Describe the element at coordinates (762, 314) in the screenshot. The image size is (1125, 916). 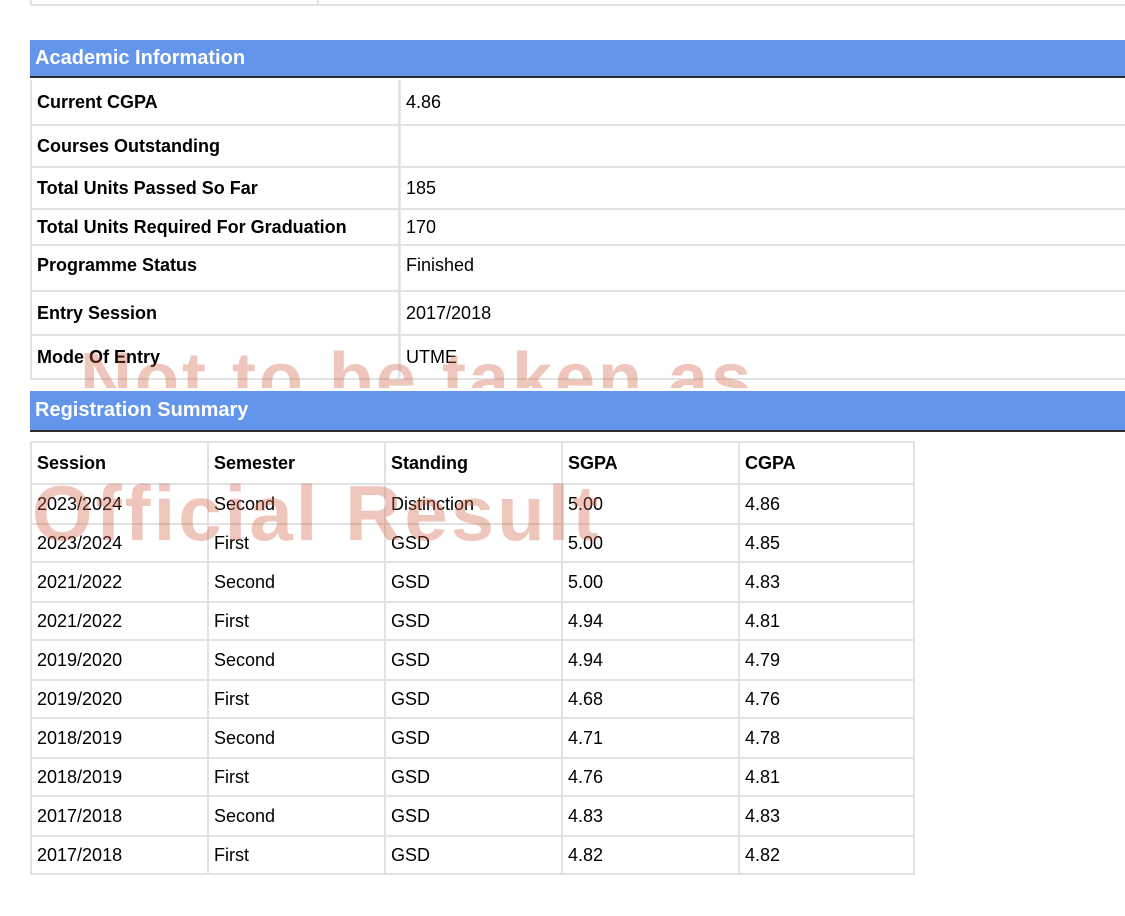
I see `info-value: 2017/2018` at that location.